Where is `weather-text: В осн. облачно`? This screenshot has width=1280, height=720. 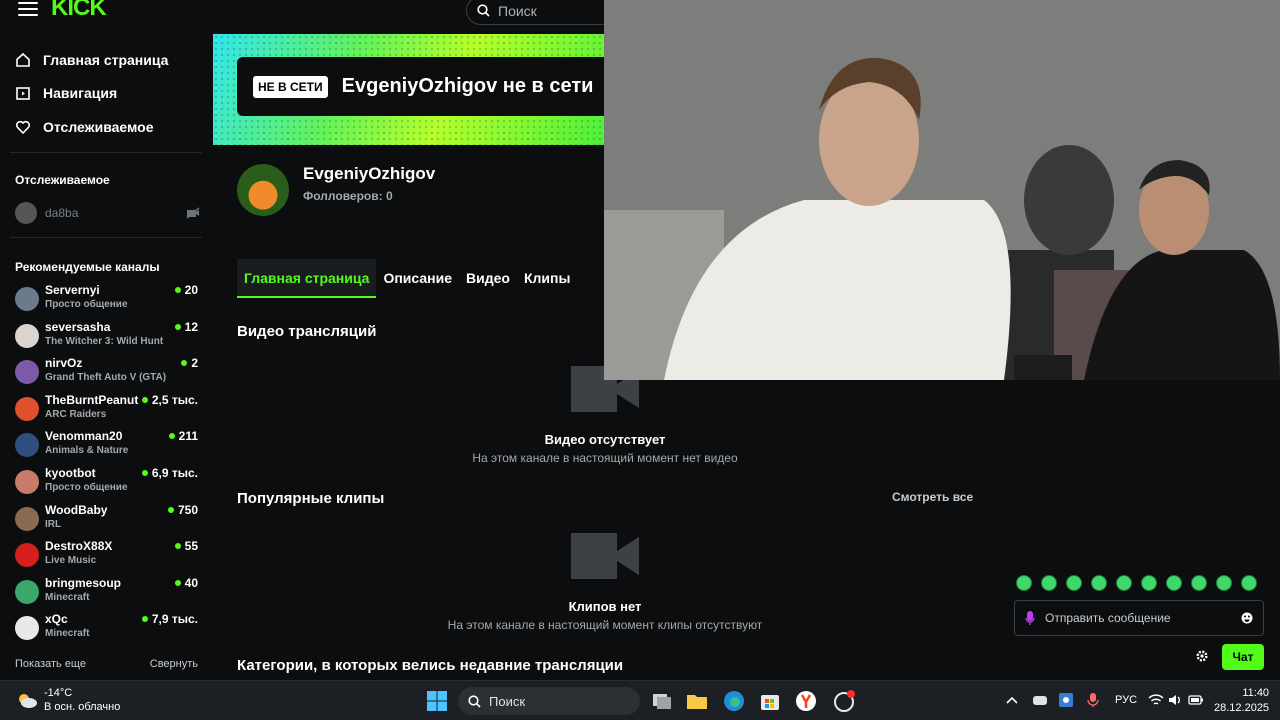
weather-text: В осн. облачно is located at coordinates (82, 707).